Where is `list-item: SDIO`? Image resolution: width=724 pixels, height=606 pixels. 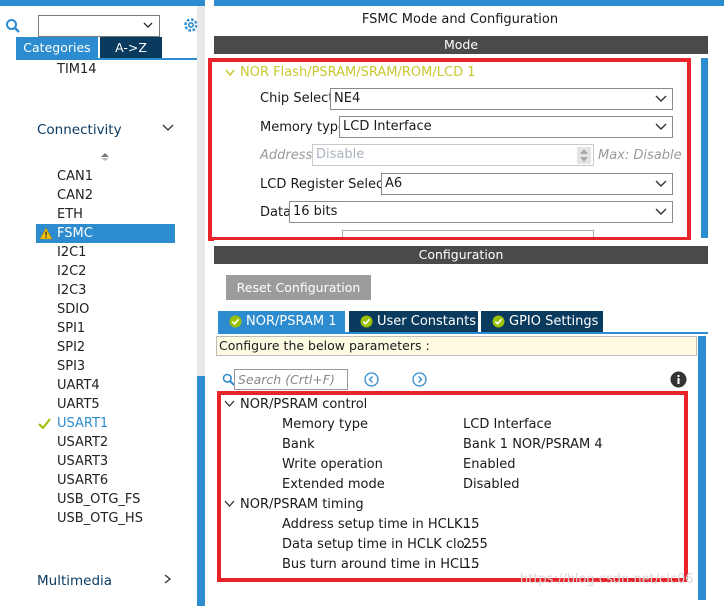
list-item: SDIO is located at coordinates (96, 309).